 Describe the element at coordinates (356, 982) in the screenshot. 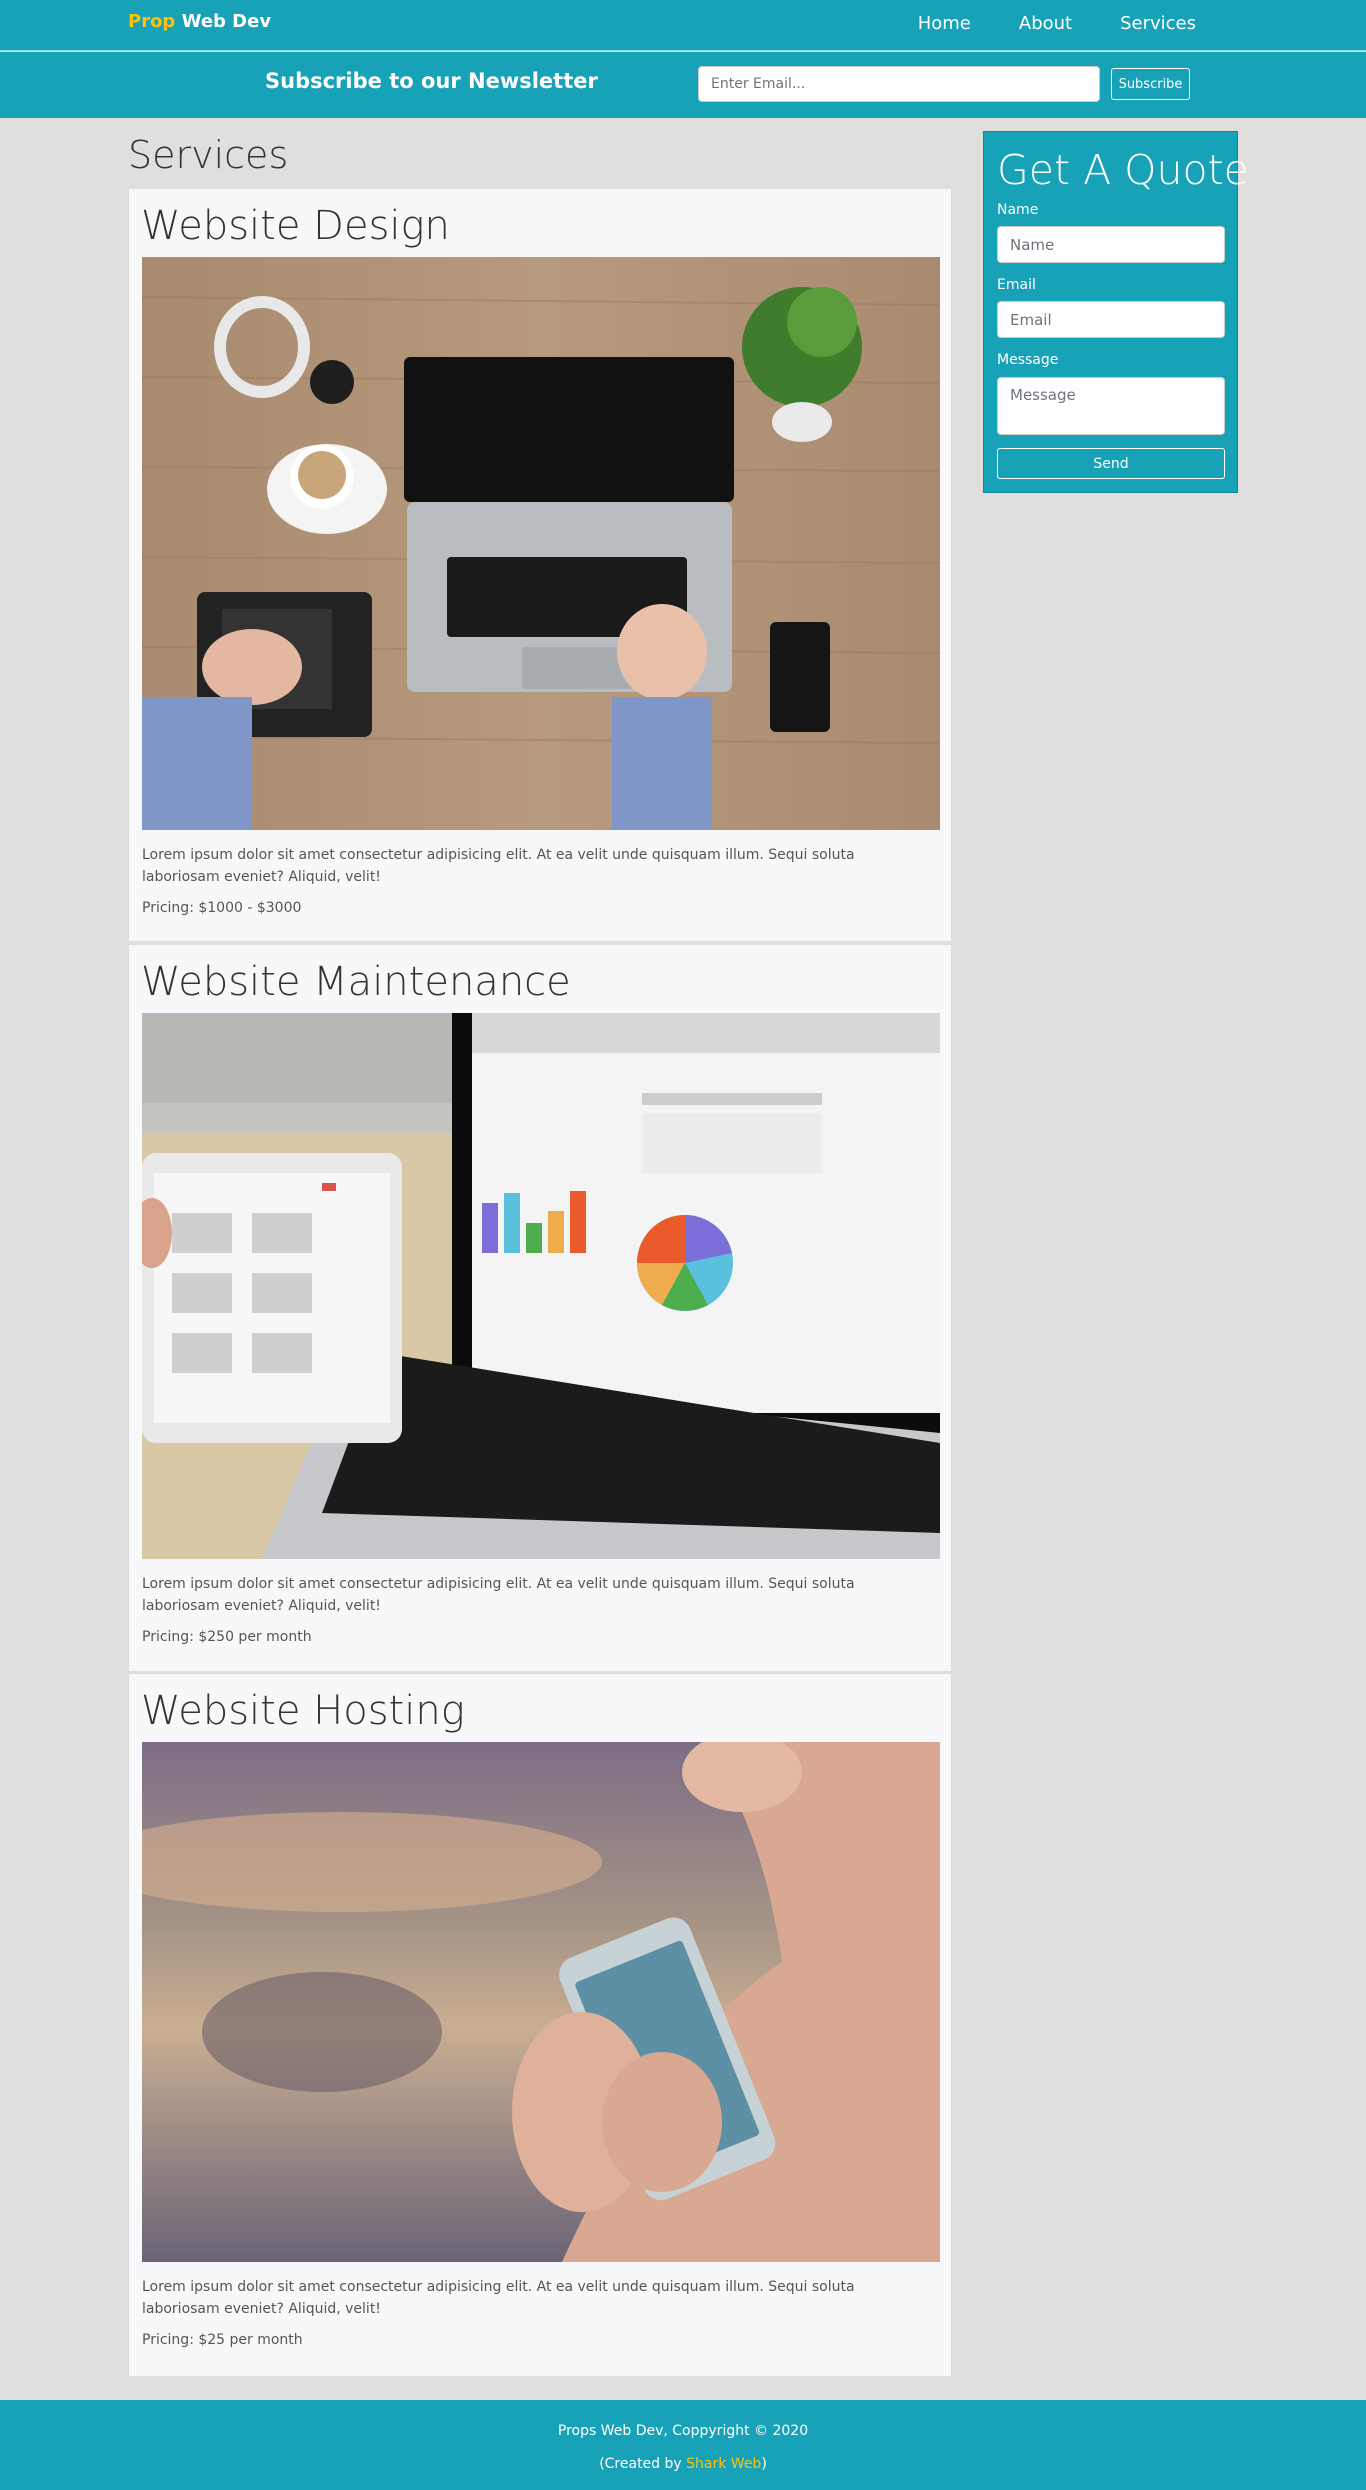

I see `card-title: Website Maintenance` at that location.